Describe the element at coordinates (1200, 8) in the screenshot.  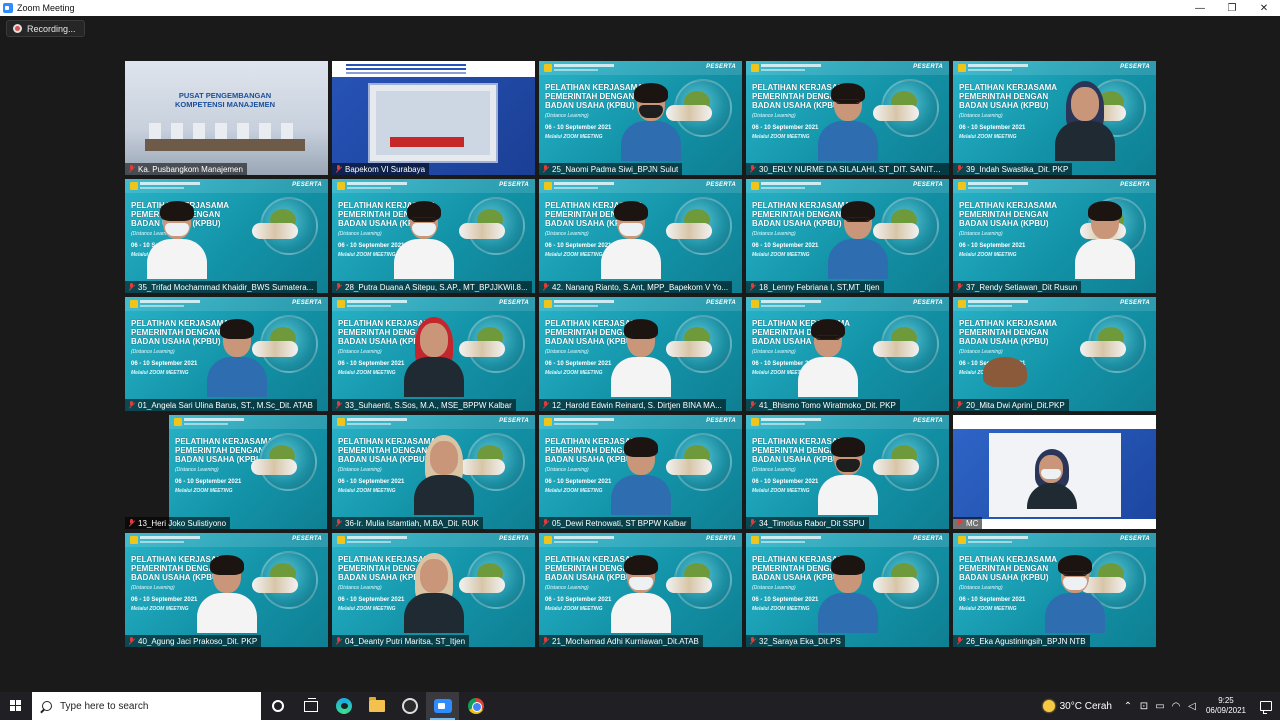
I see `minimize-button: —` at that location.